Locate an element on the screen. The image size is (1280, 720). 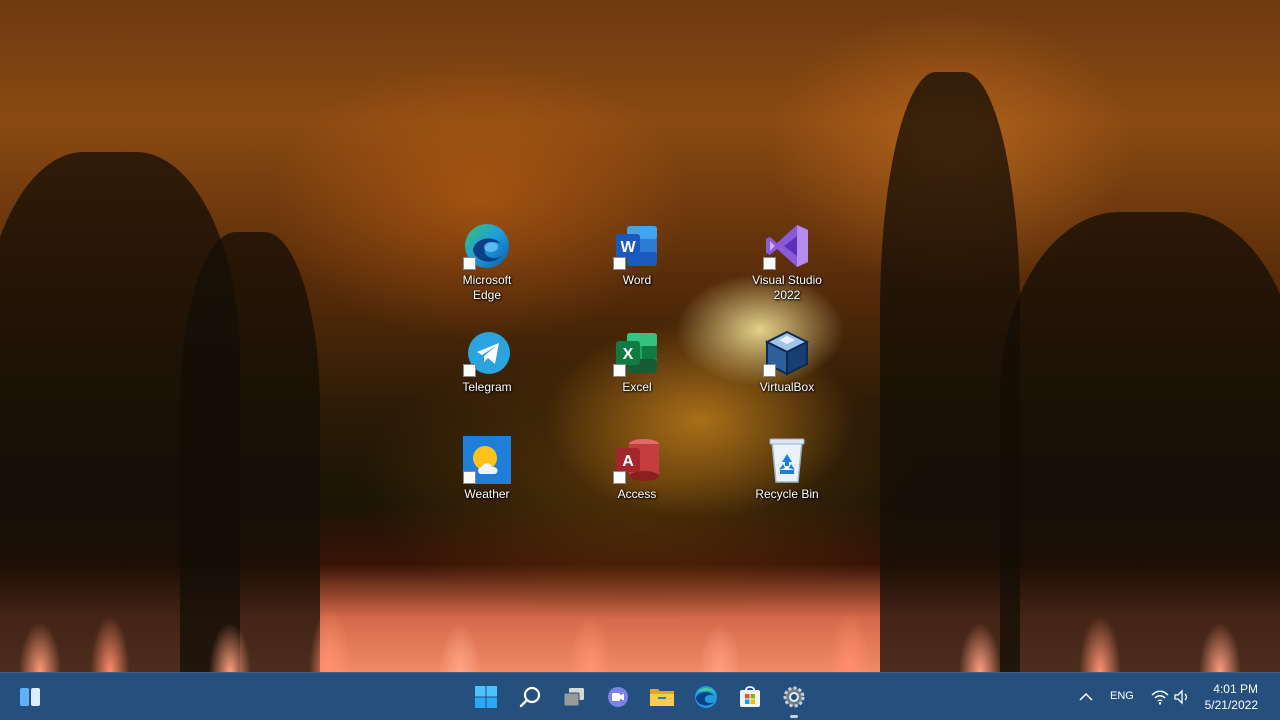
desktop-icon-label: Excel is located at coordinates (637, 387).